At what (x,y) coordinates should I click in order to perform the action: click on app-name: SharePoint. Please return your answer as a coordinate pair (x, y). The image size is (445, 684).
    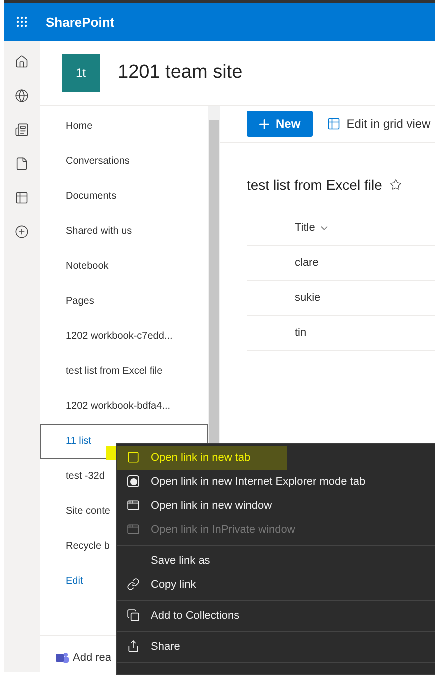
    Looking at the image, I should click on (80, 22).